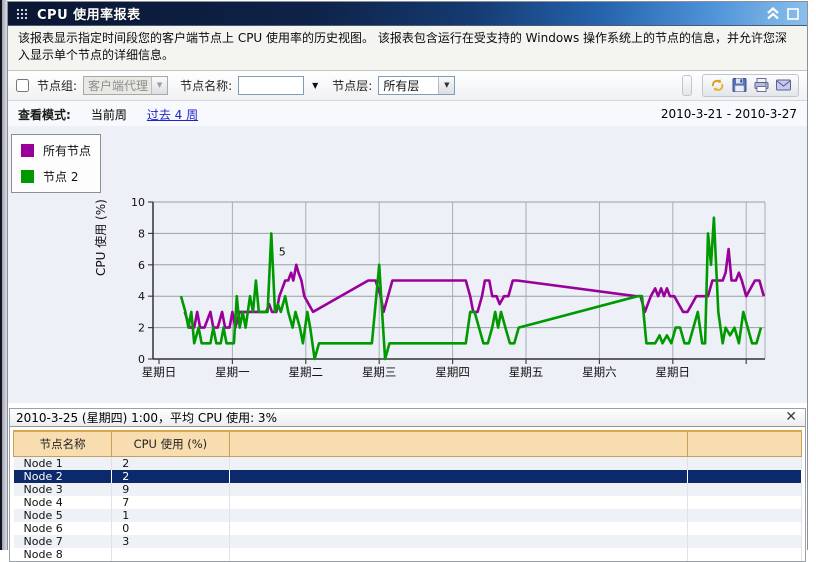  I want to click on date-range: 2010-3-21 - 2010-3-27, so click(728, 114).